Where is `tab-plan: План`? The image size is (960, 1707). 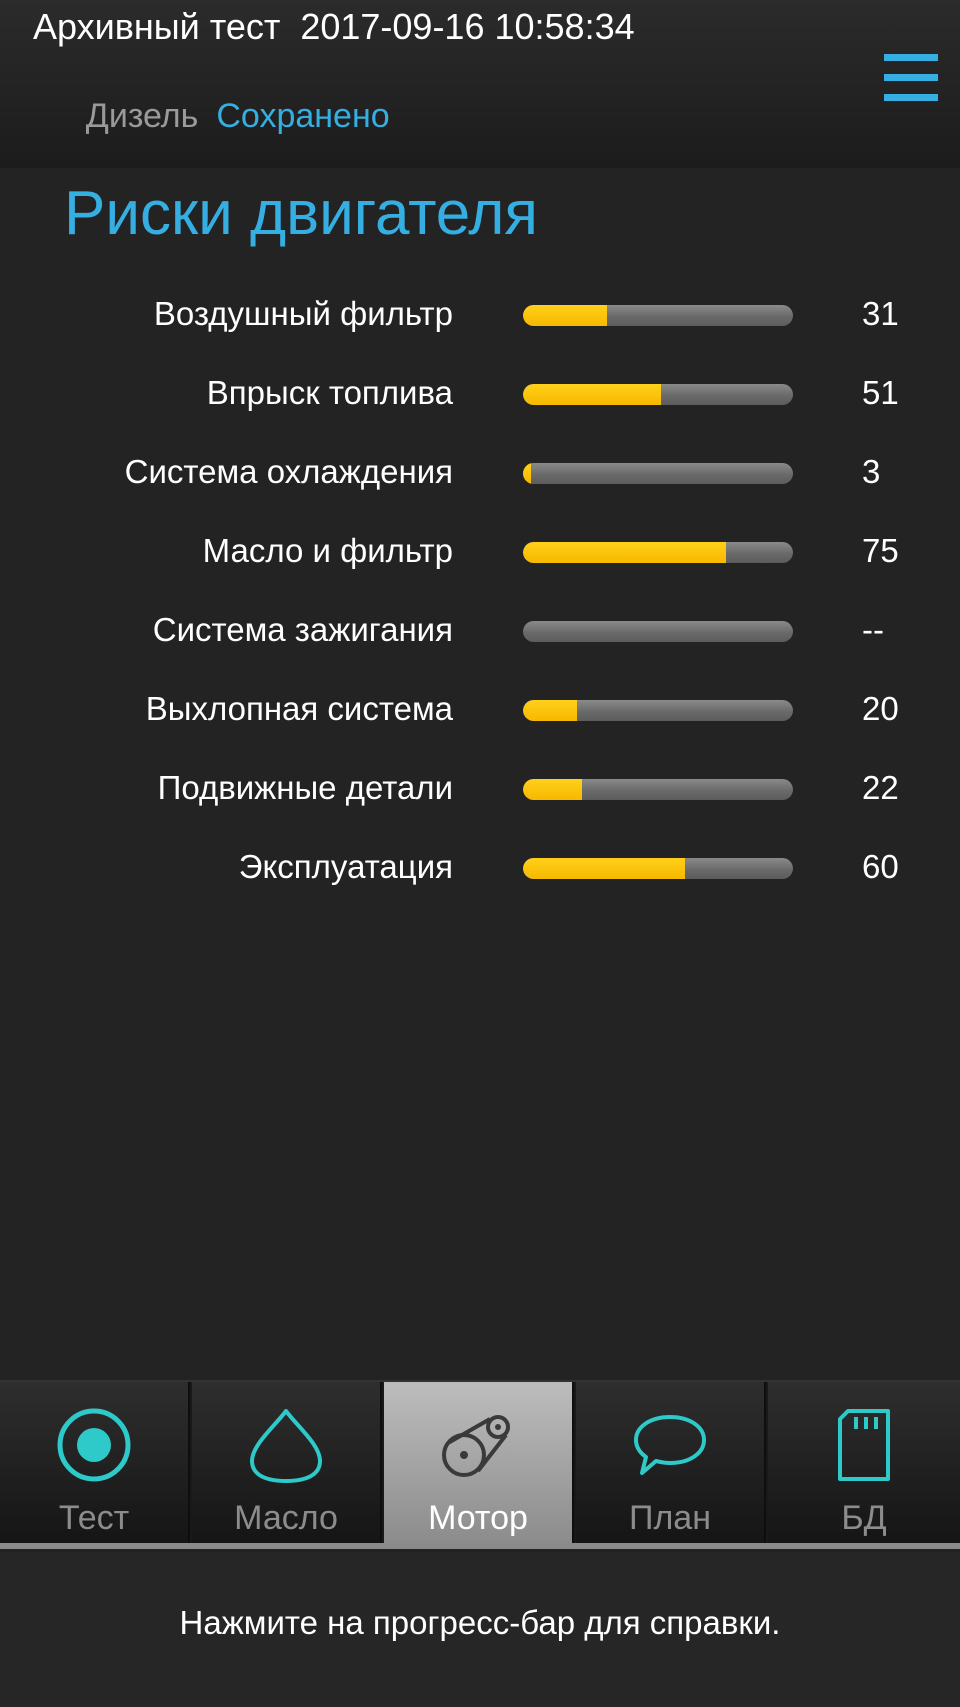
tab-plan: План is located at coordinates (671, 1465).